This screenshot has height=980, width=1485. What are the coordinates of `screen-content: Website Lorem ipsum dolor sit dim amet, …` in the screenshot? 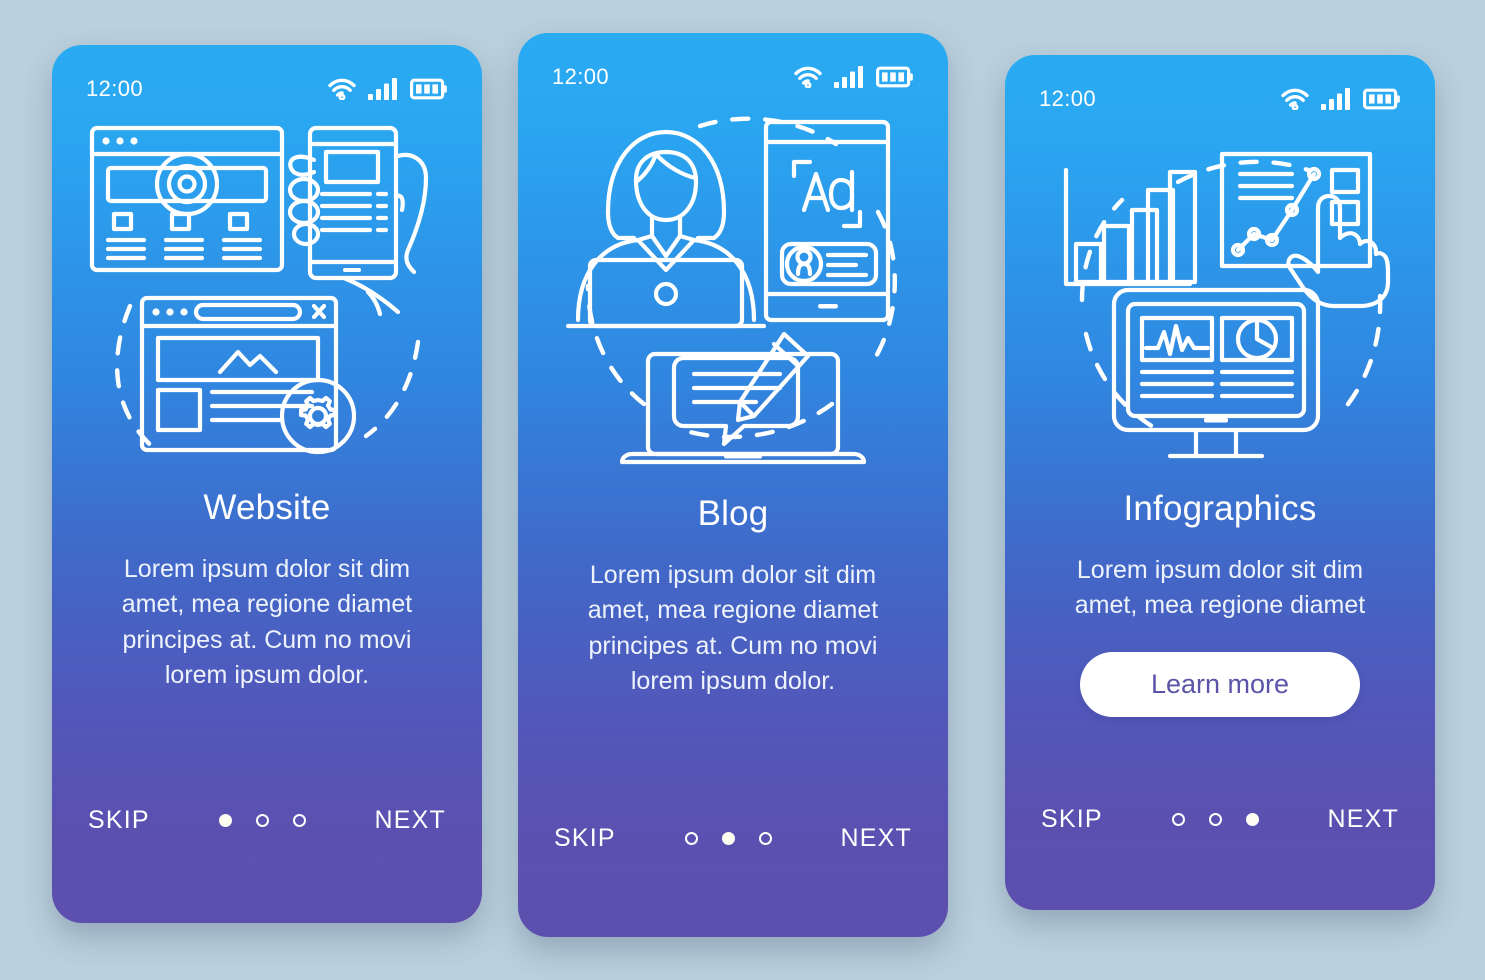 It's located at (267, 633).